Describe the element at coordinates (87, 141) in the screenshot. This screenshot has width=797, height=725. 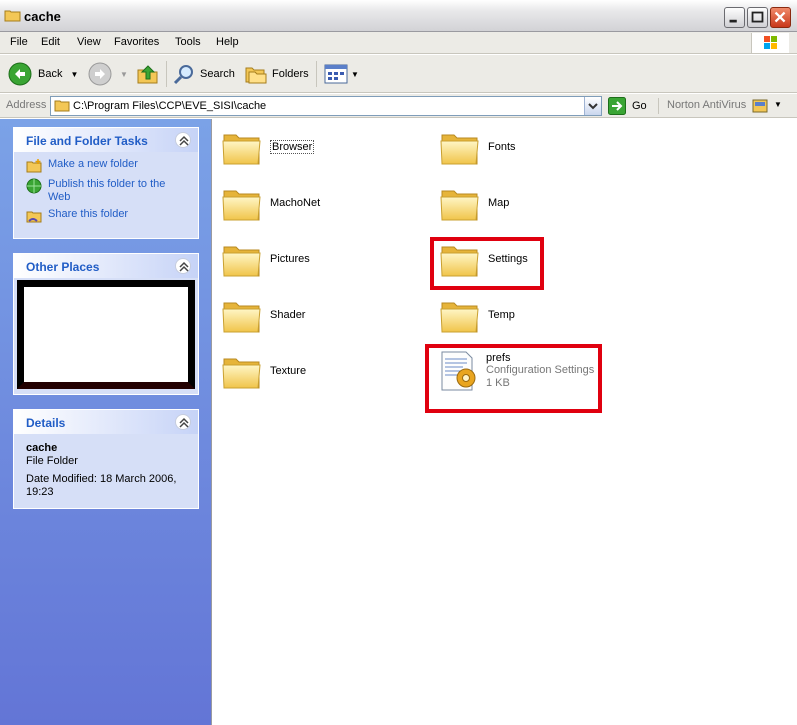
I see `panel-title: File and Folder Tasks` at that location.